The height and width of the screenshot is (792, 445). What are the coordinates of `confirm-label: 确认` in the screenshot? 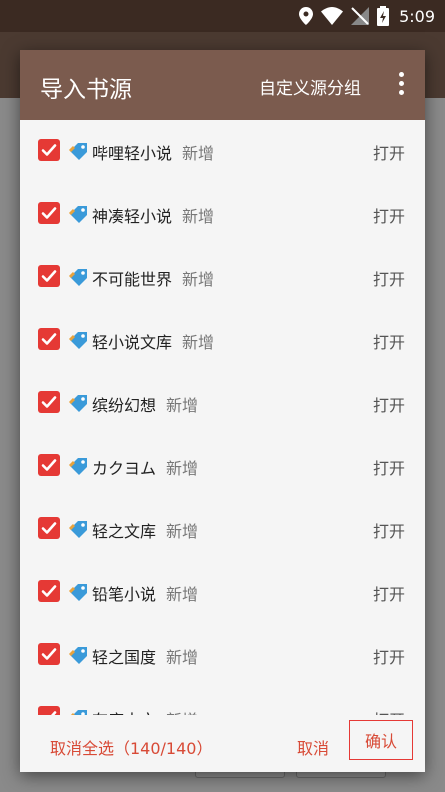 It's located at (380, 741).